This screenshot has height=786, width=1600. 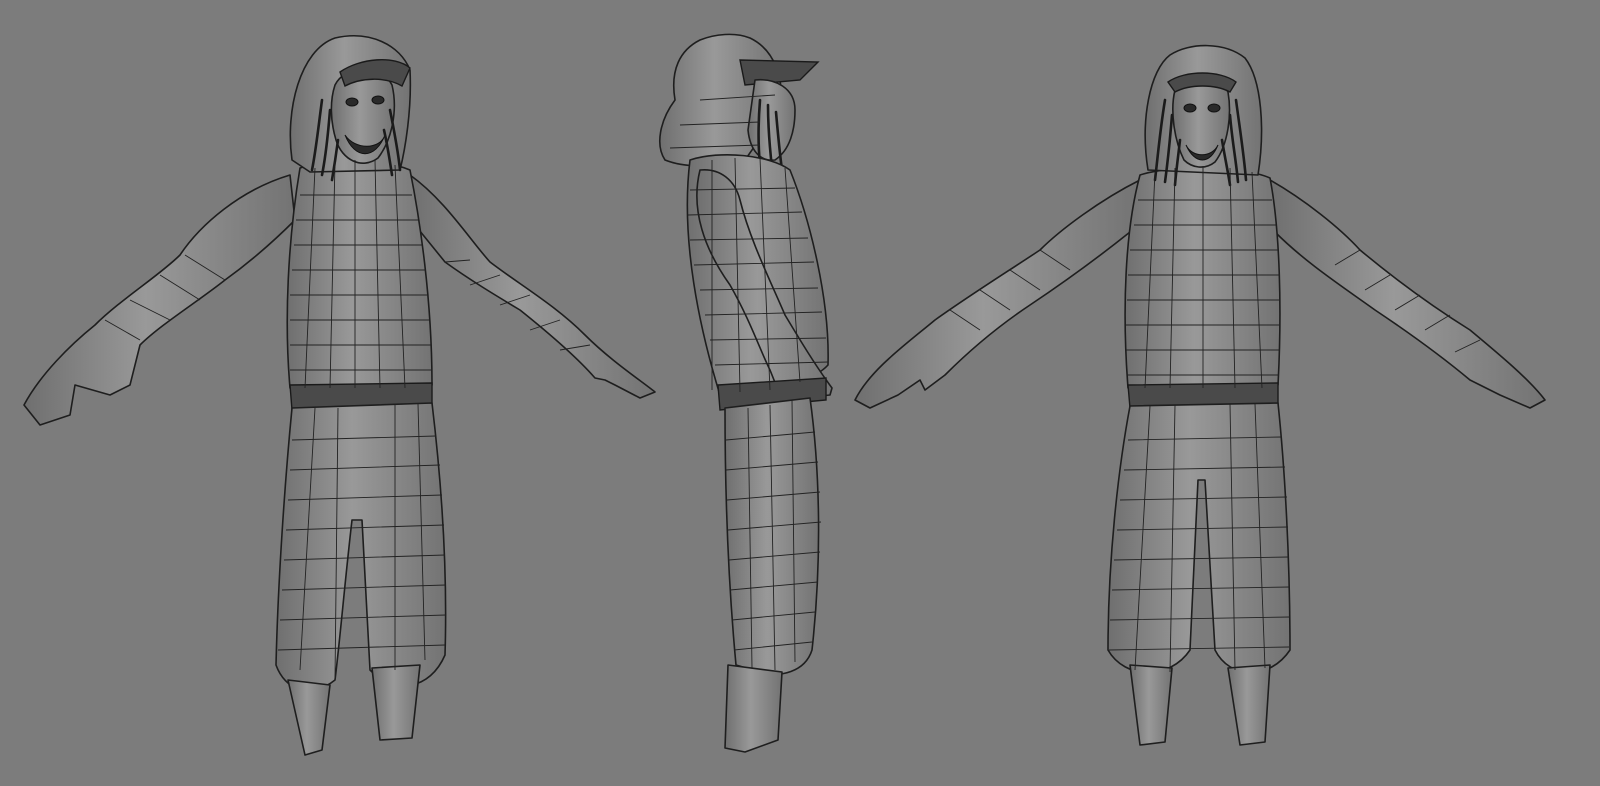 I want to click on shin, so click(x=753, y=708).